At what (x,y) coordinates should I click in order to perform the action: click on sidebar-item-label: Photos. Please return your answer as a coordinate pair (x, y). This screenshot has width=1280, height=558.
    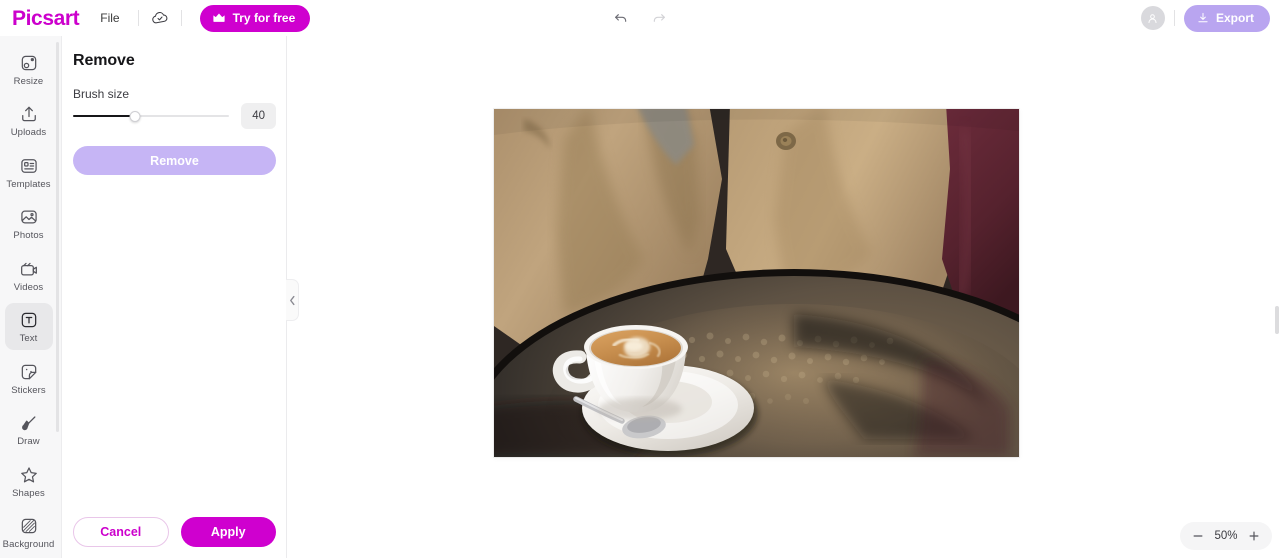
    Looking at the image, I should click on (28, 236).